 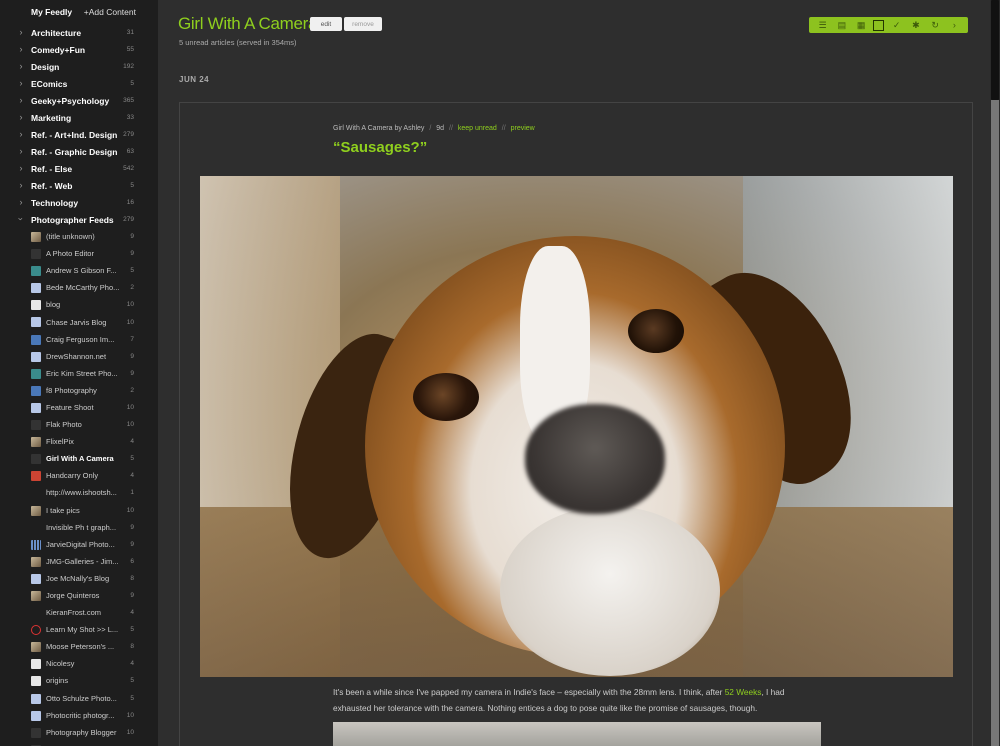 I want to click on unread-count: 542, so click(x=128, y=168).